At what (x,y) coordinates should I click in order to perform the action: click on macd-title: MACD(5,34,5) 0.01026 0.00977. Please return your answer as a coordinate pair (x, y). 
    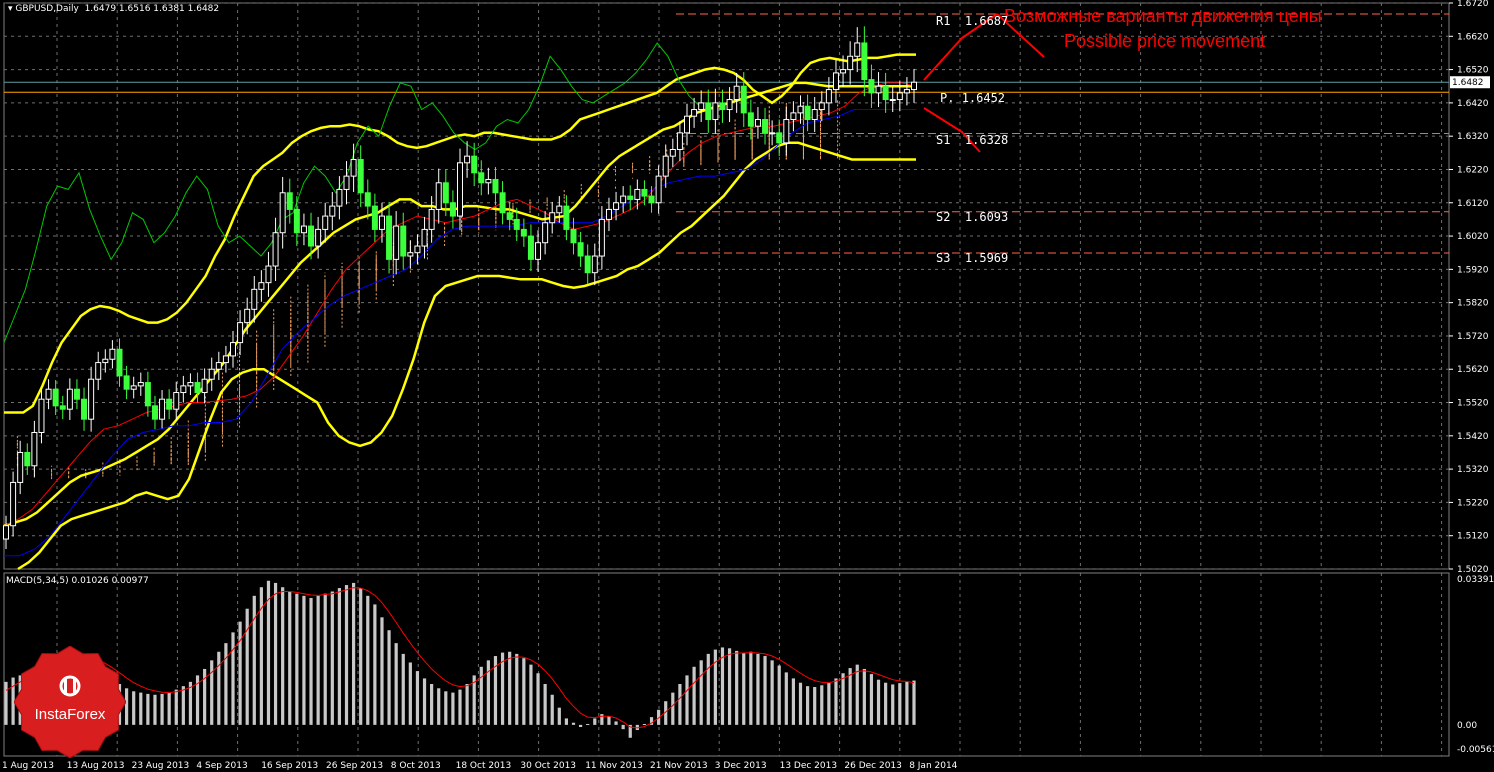
    Looking at the image, I should click on (77, 581).